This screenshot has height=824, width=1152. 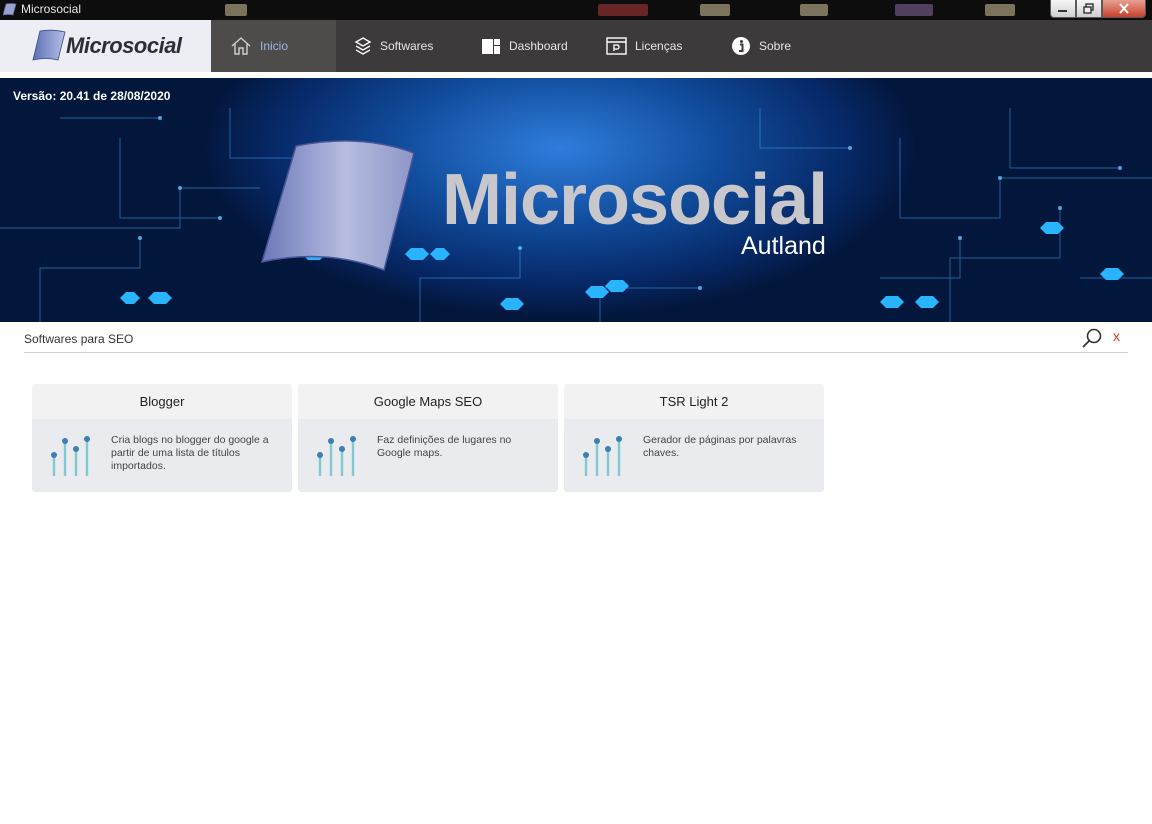 I want to click on clear-search-button: x, so click(x=1116, y=336).